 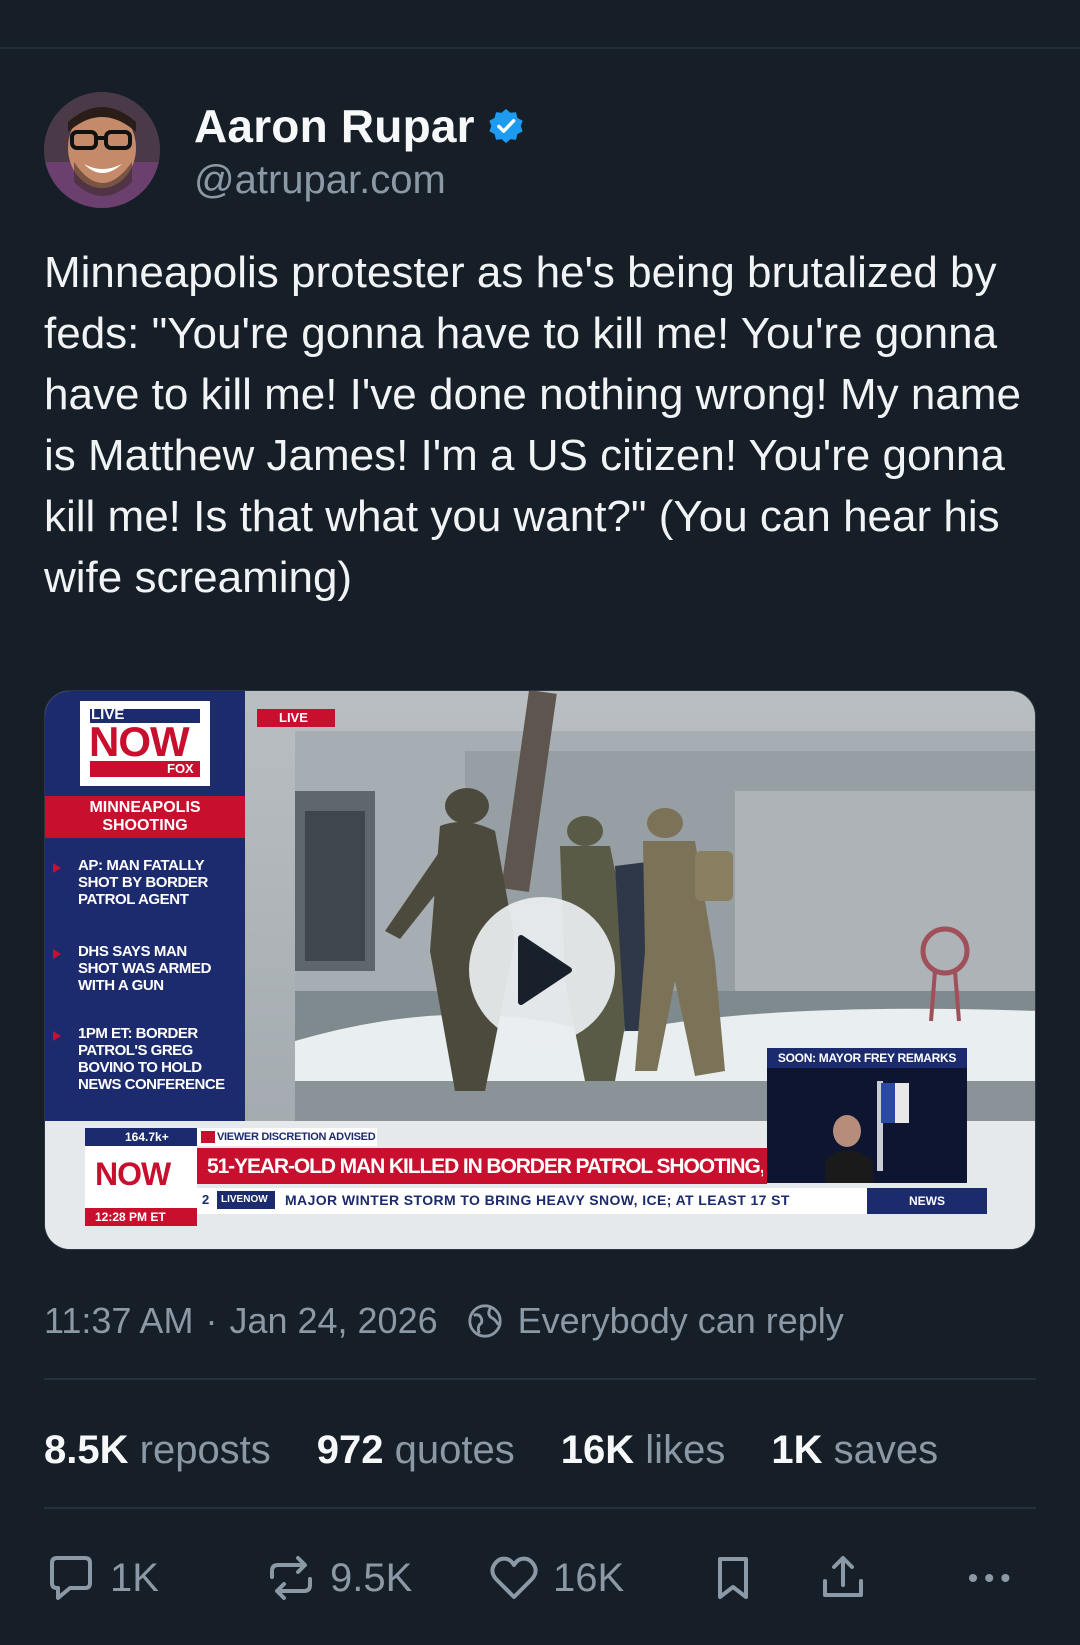 What do you see at coordinates (180, 768) in the screenshot?
I see `tv-logo-network: FOX` at bounding box center [180, 768].